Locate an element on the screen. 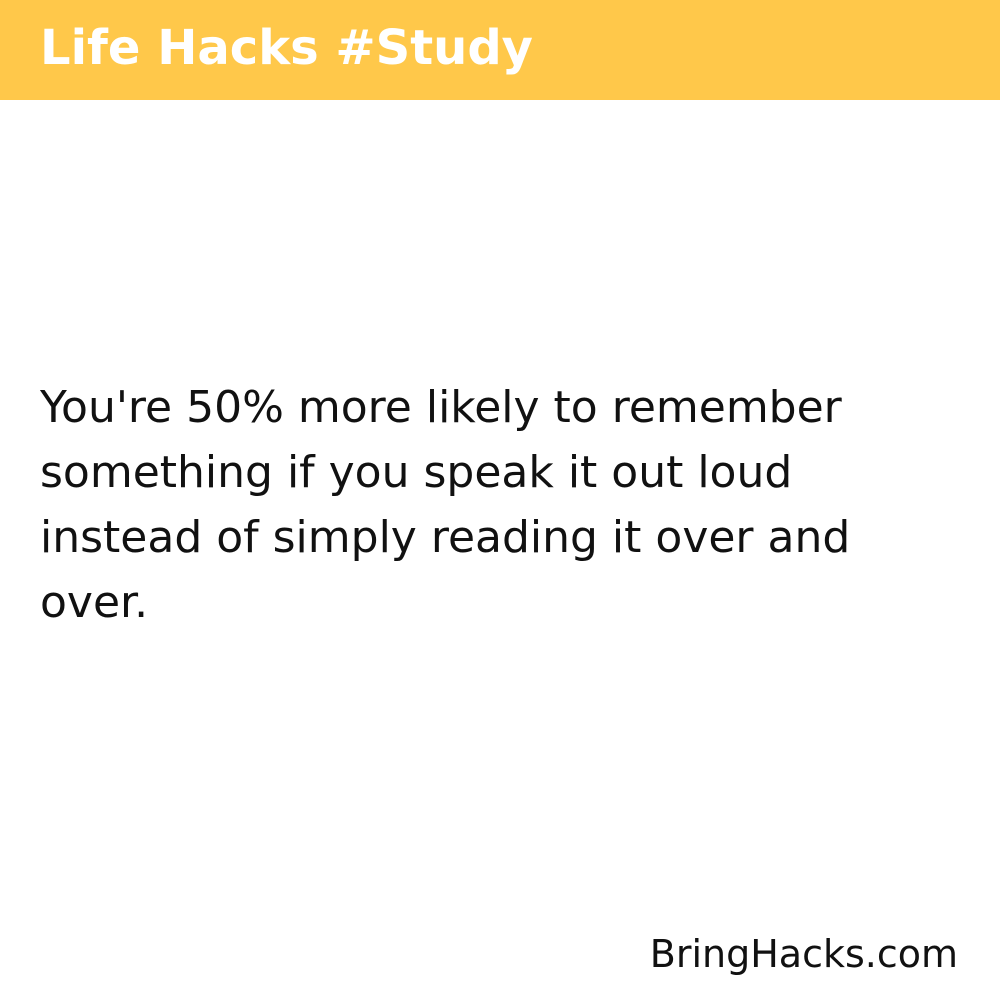  header-bar: Life Hacks #Study is located at coordinates (500, 50).